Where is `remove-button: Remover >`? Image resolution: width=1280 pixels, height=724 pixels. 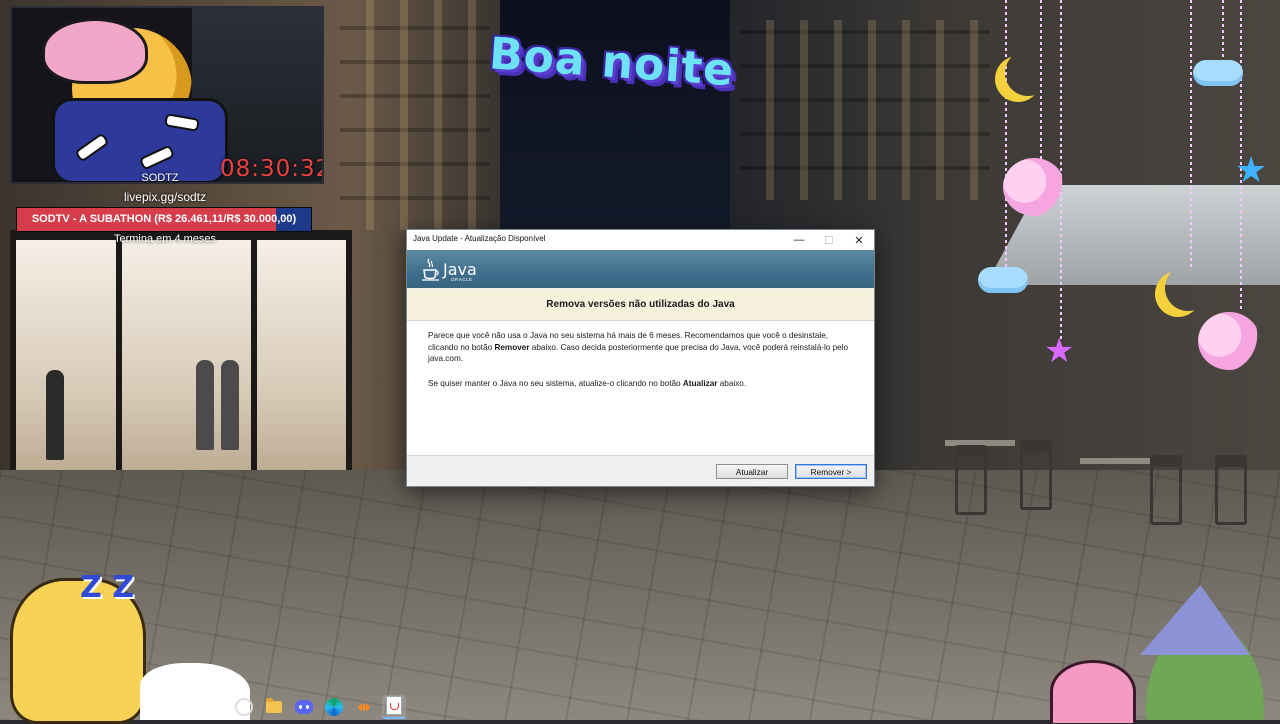 remove-button: Remover > is located at coordinates (831, 471).